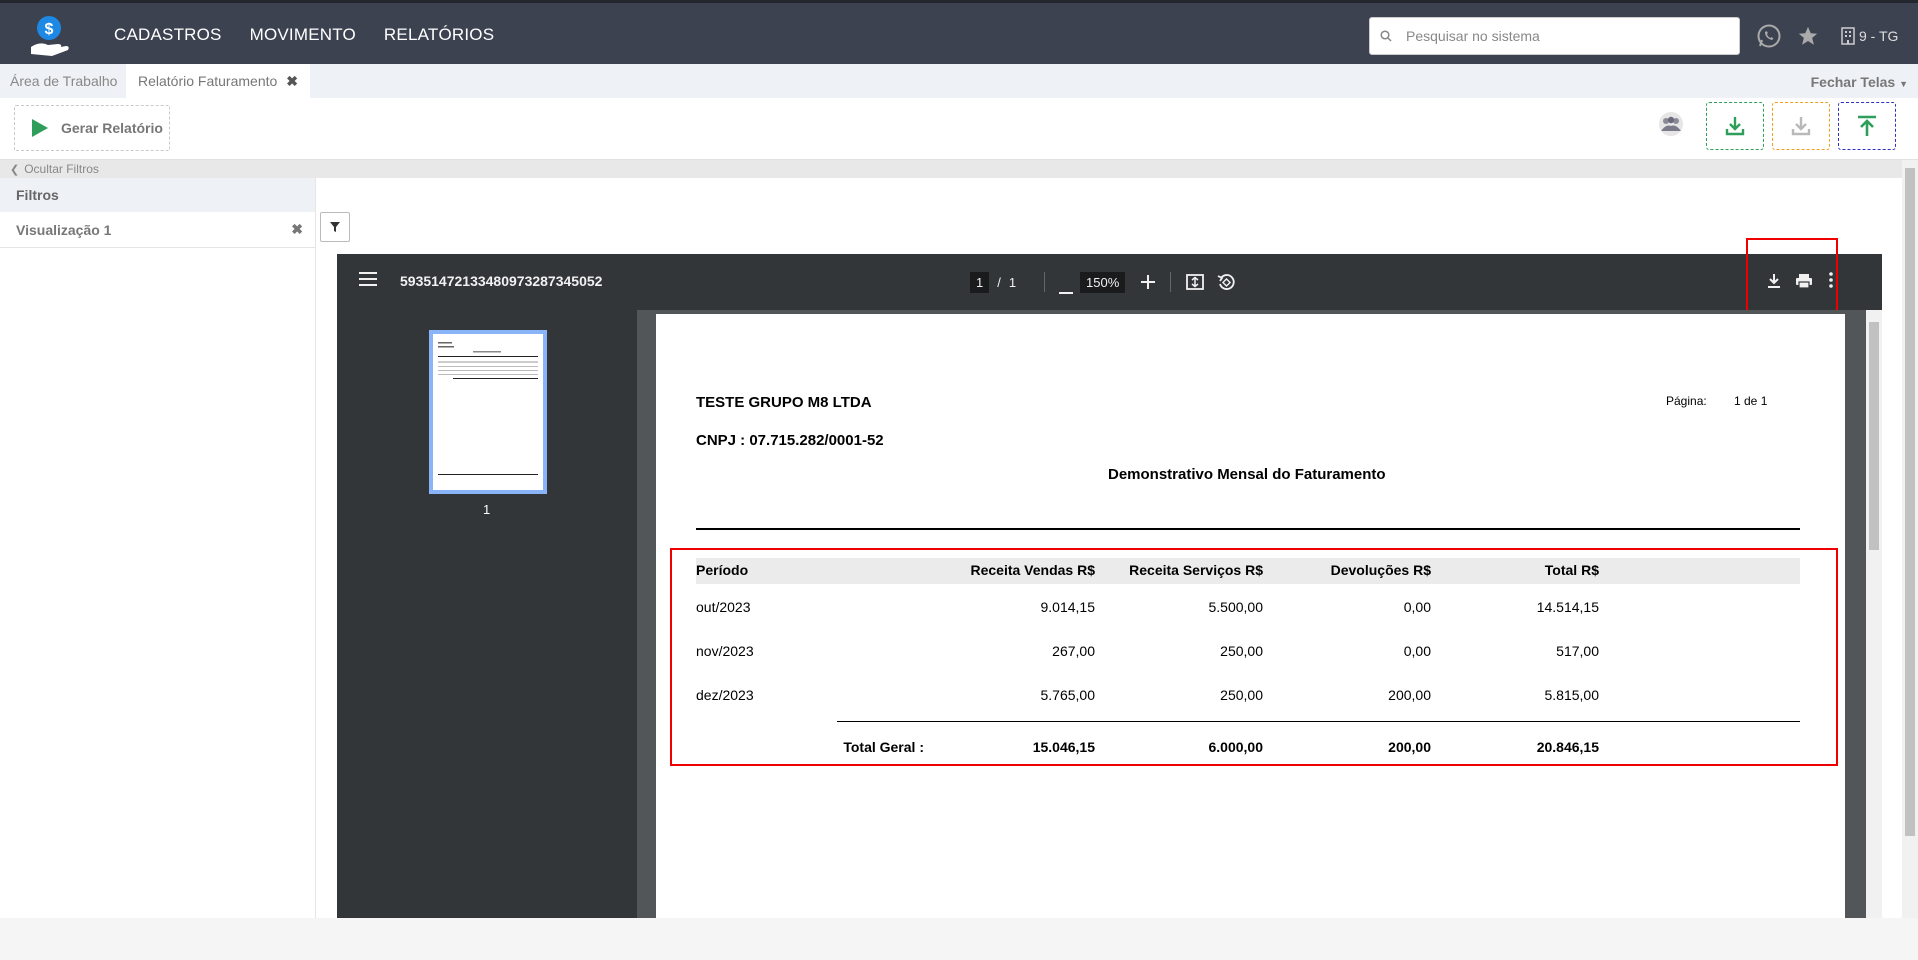 Image resolution: width=1918 pixels, height=960 pixels. I want to click on zoom-level: 150%, so click(1103, 282).